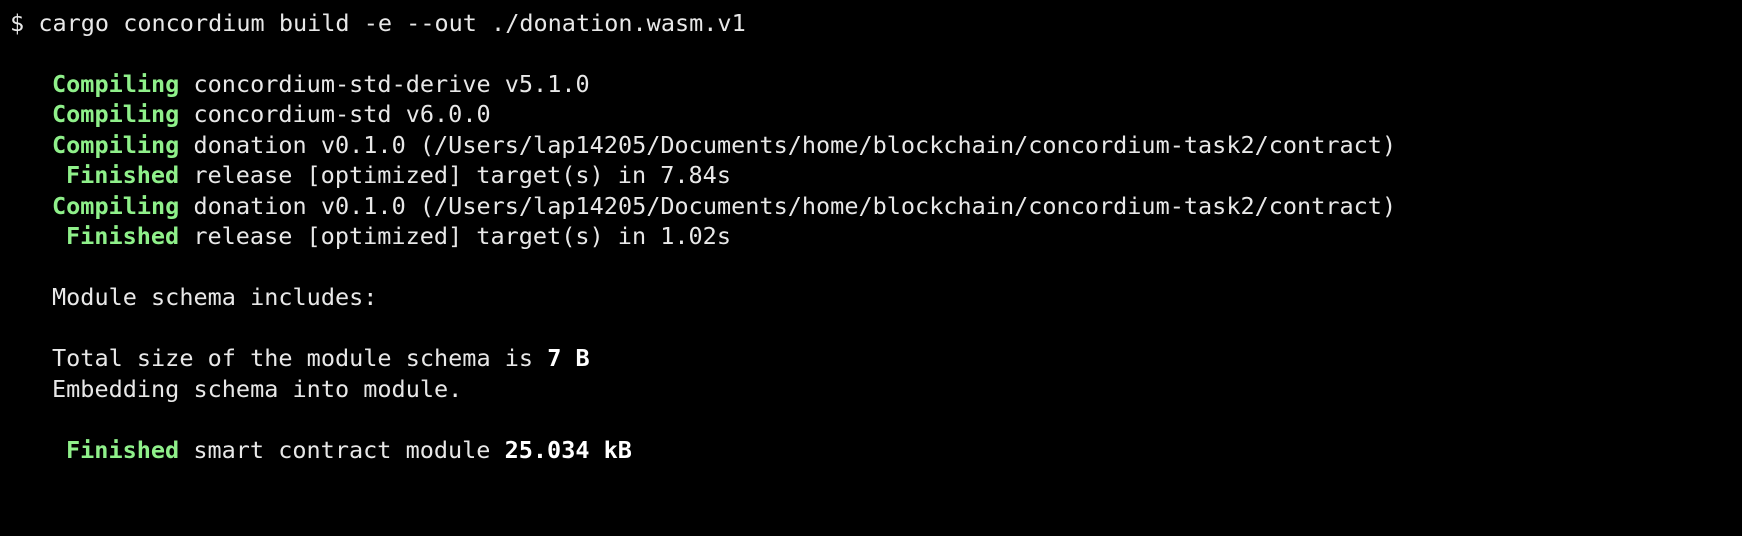 The width and height of the screenshot is (1742, 536). I want to click on output-line: Compiling concordium-std v6.0.0, so click(271, 114).